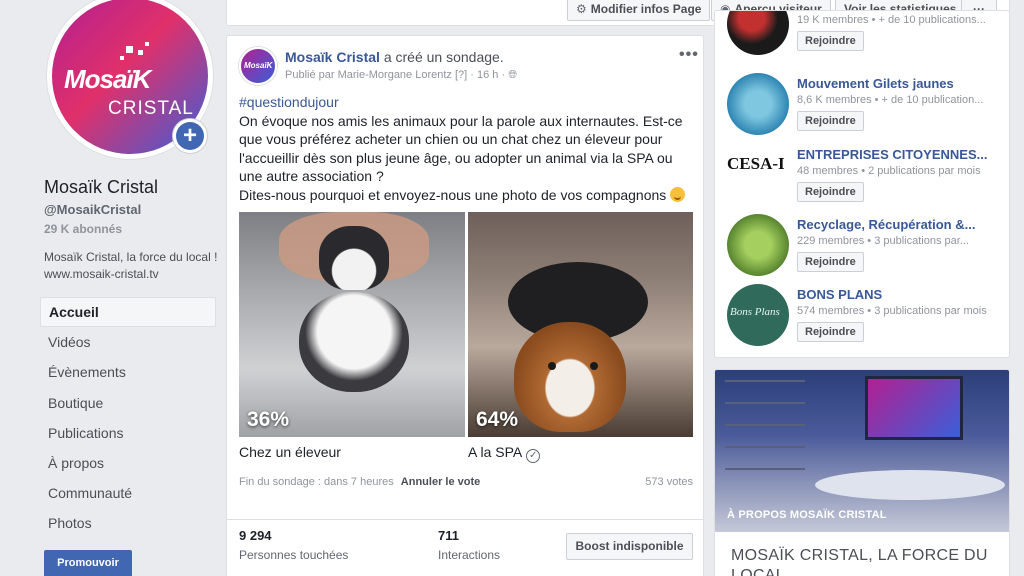 The width and height of the screenshot is (1024, 576). I want to click on poll-option-breeder: Chez un éleveur, so click(290, 452).